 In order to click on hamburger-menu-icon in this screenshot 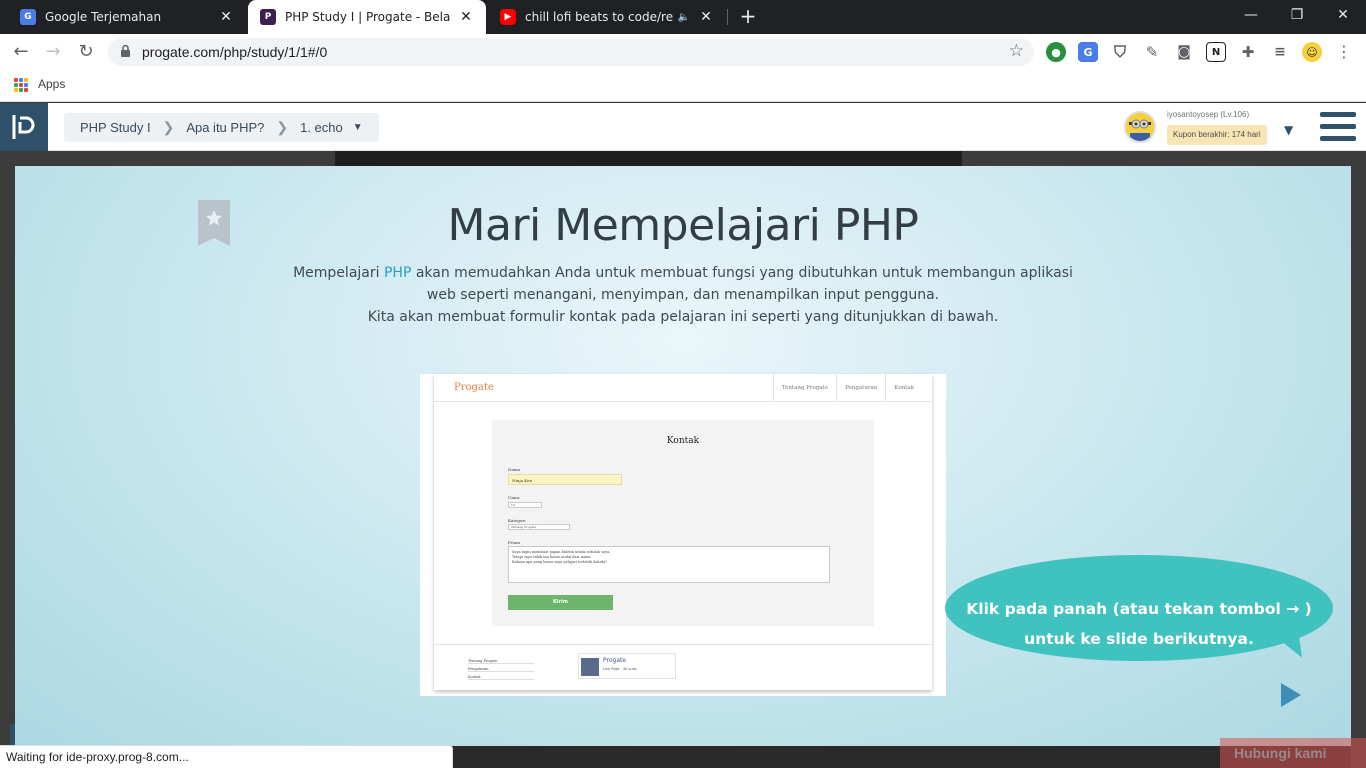, I will do `click(1338, 127)`.